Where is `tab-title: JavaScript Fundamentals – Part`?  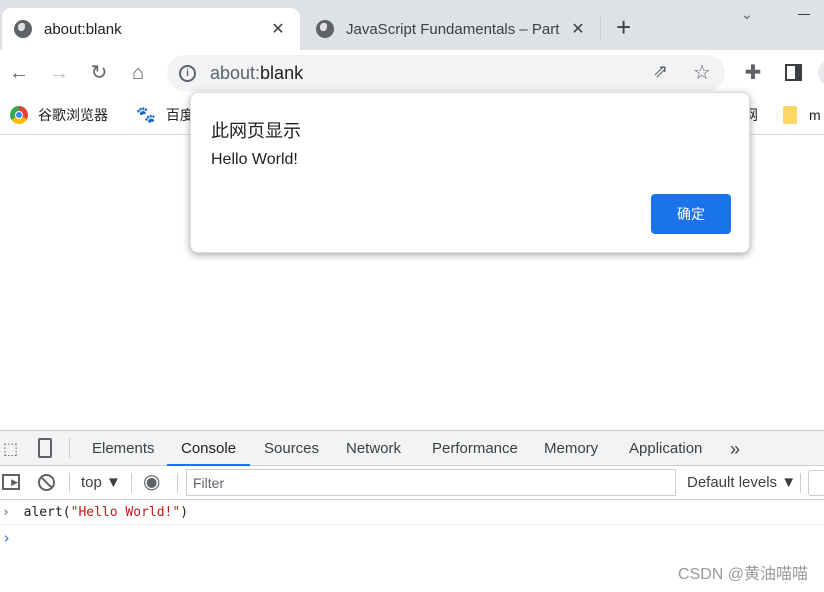 tab-title: JavaScript Fundamentals – Part is located at coordinates (453, 29).